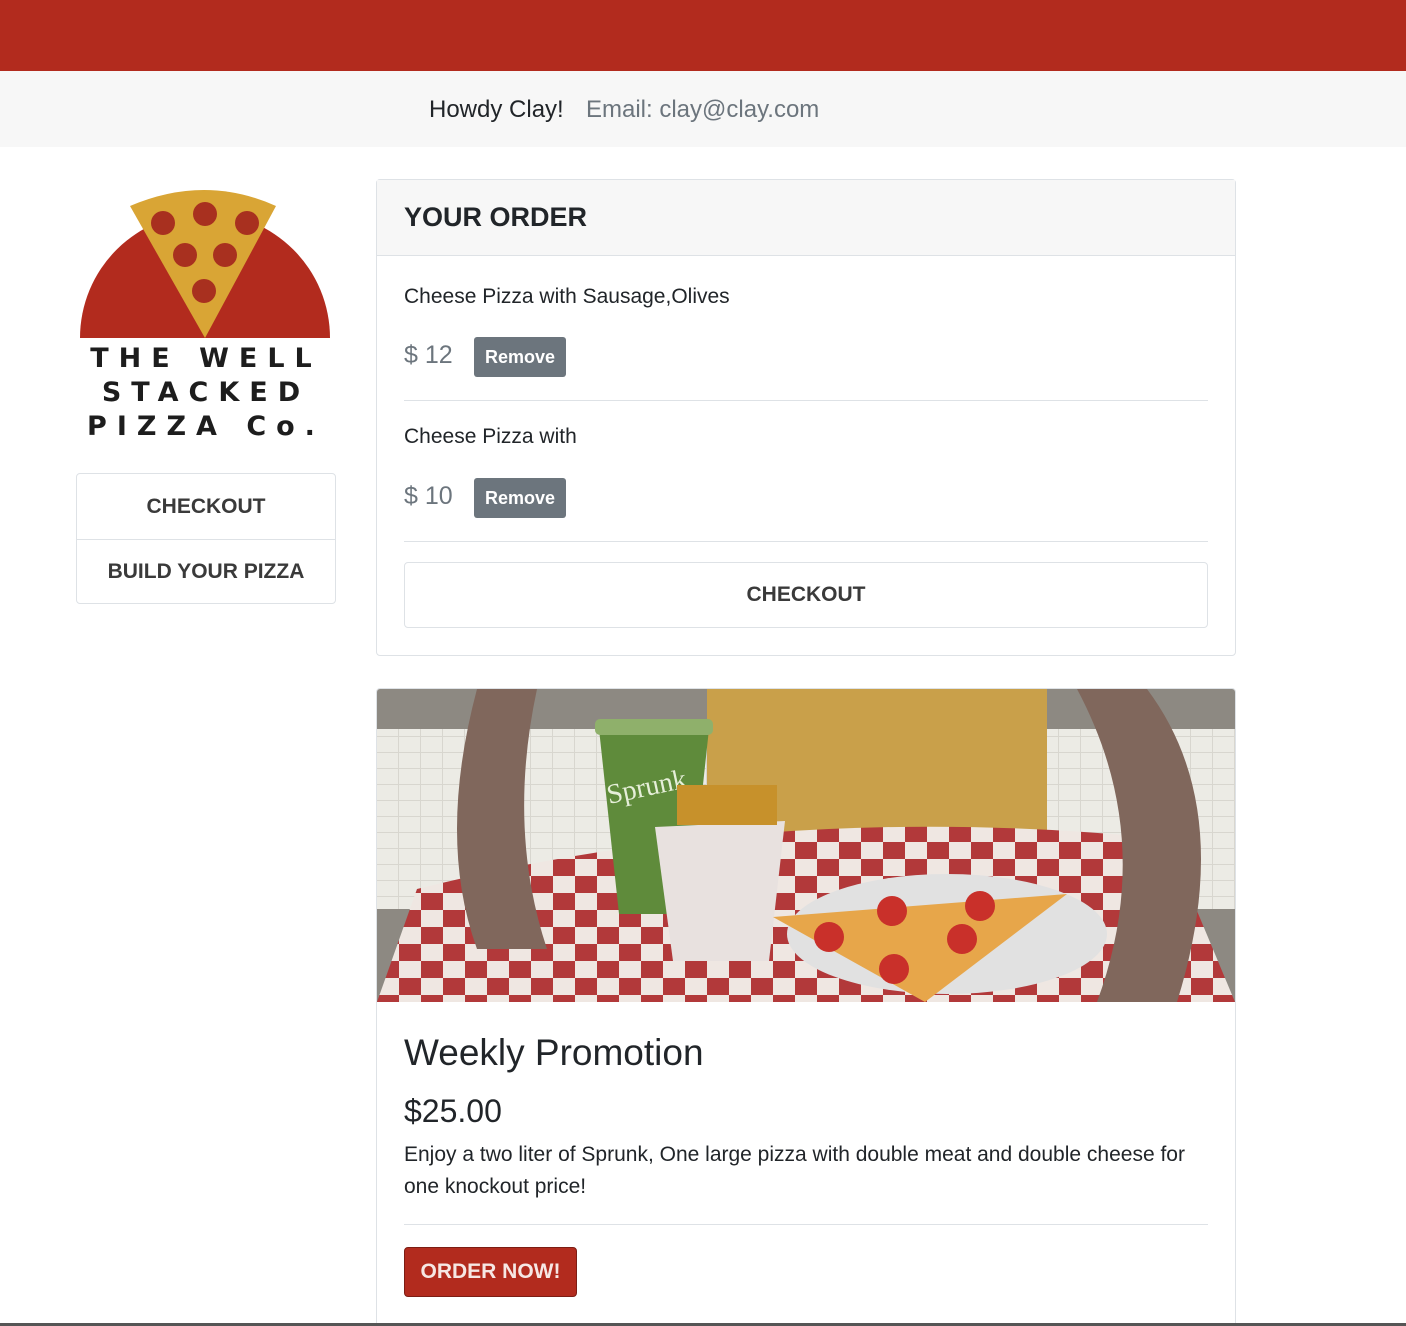  Describe the element at coordinates (720, 891) in the screenshot. I see `fries-box` at that location.